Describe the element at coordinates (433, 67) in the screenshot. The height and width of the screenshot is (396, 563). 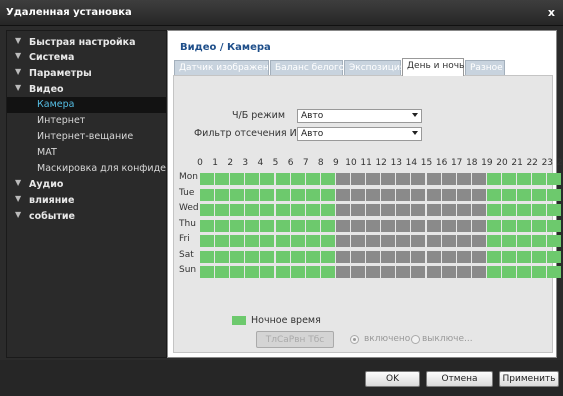
I see `tab-day-night: День и ночь` at that location.